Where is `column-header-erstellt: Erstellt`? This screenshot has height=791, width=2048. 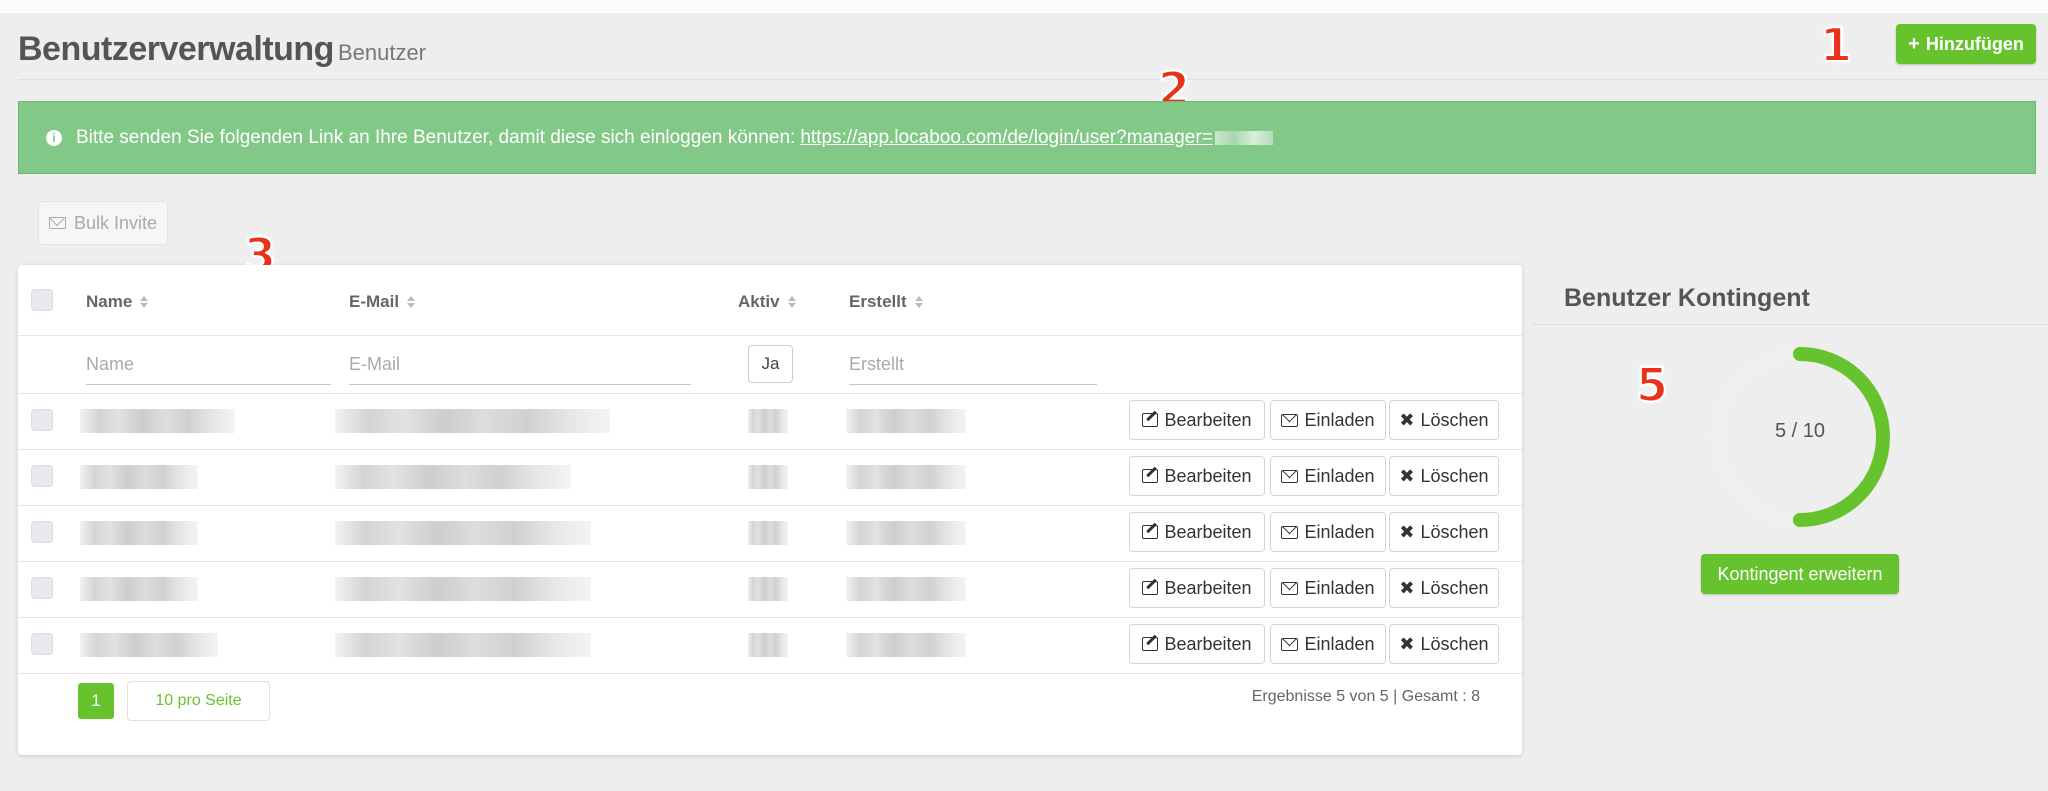 column-header-erstellt: Erstellt is located at coordinates (886, 302).